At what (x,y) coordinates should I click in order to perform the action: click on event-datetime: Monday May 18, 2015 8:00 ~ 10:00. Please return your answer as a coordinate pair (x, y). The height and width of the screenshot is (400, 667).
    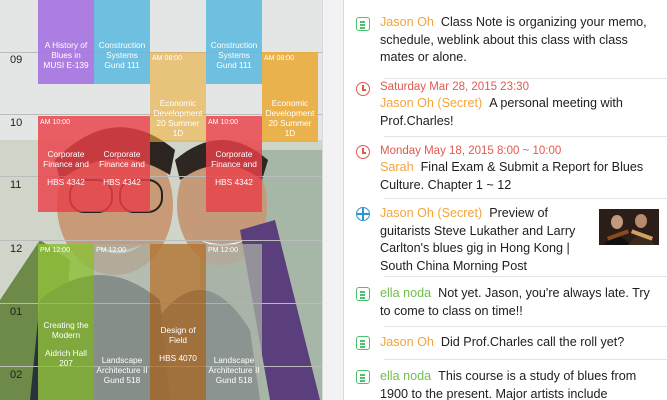
    Looking at the image, I should click on (471, 151).